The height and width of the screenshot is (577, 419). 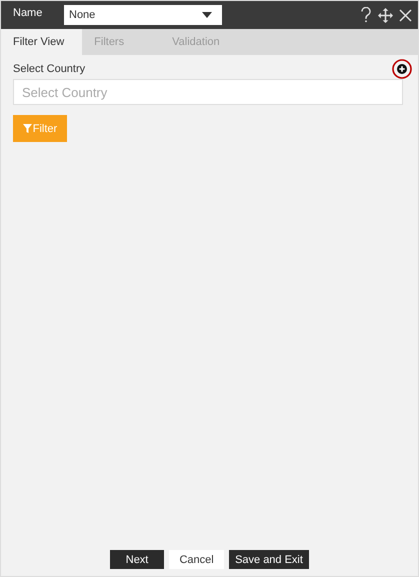 I want to click on tab: Filter View, so click(x=41, y=42).